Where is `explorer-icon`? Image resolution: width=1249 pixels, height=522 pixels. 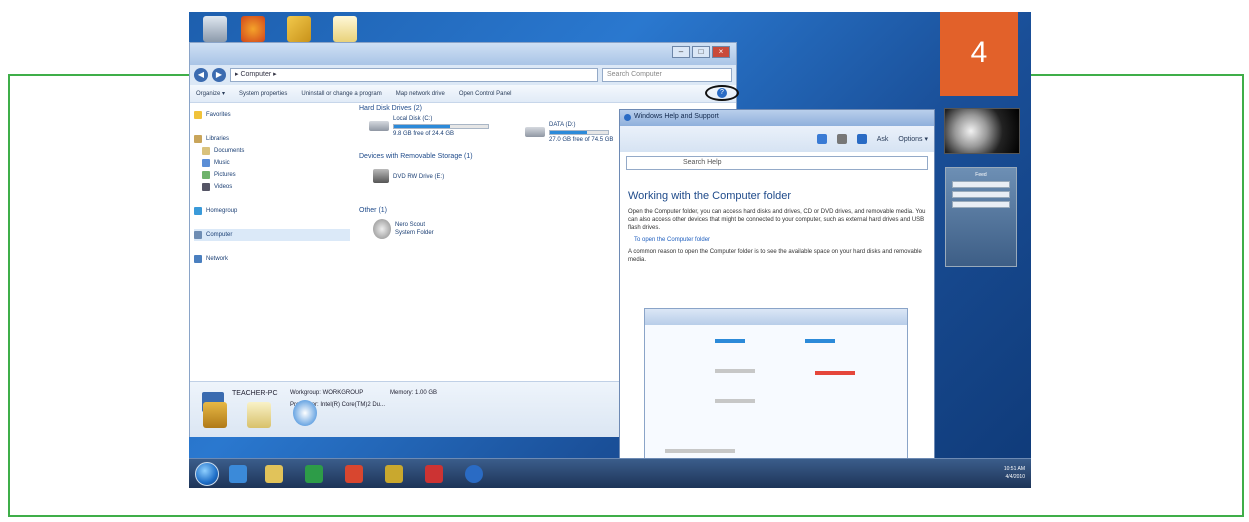
explorer-icon is located at coordinates (274, 474).